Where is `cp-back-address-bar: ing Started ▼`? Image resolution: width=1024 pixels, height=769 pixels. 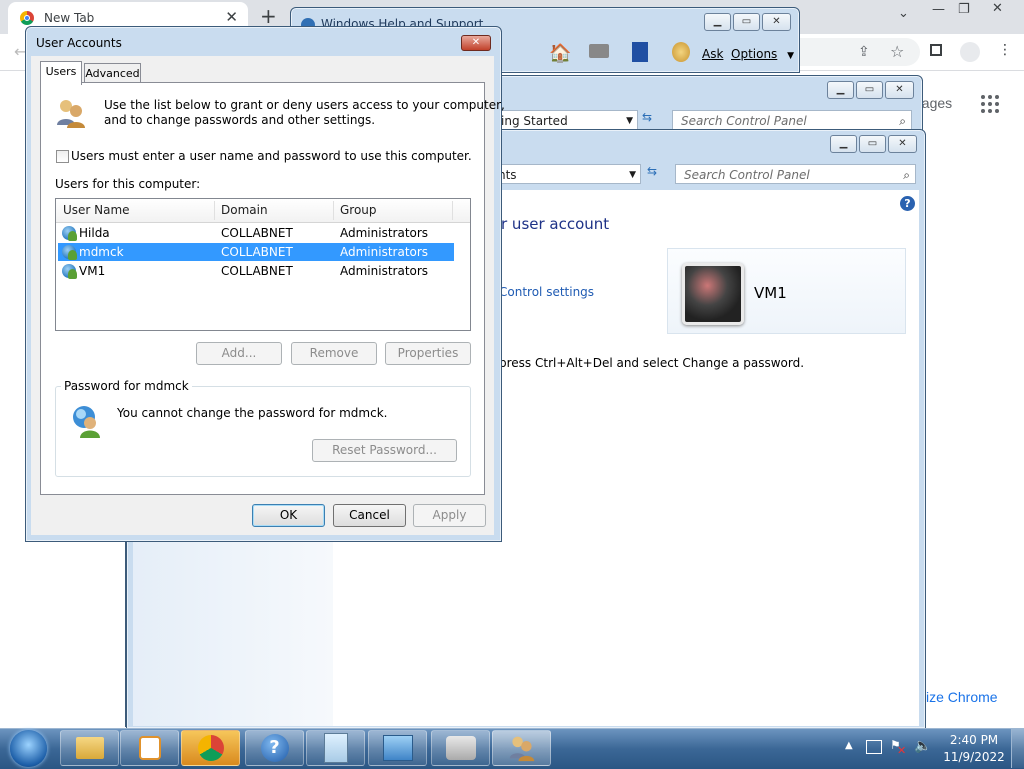
cp-back-address-bar: ing Started ▼ is located at coordinates (567, 120).